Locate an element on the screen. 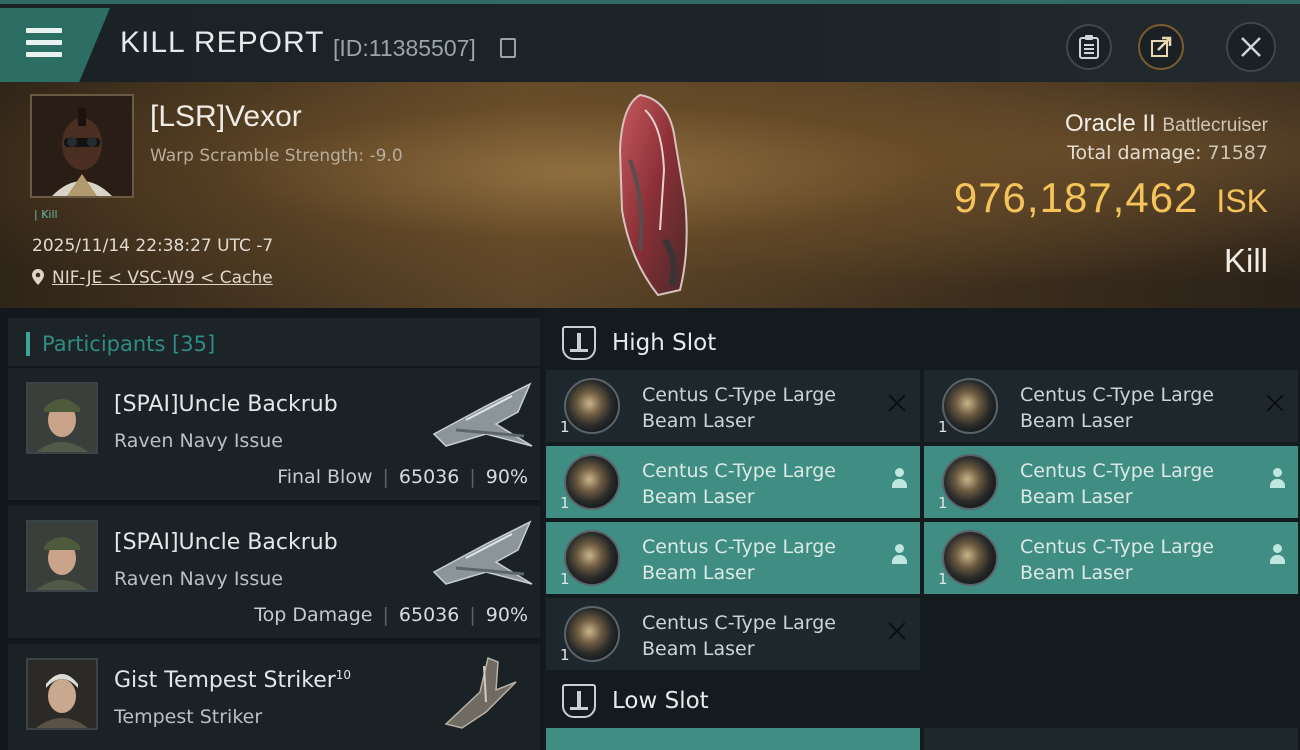 The image size is (1300, 750). participant-name: Gist Tempest Striker10 is located at coordinates (232, 680).